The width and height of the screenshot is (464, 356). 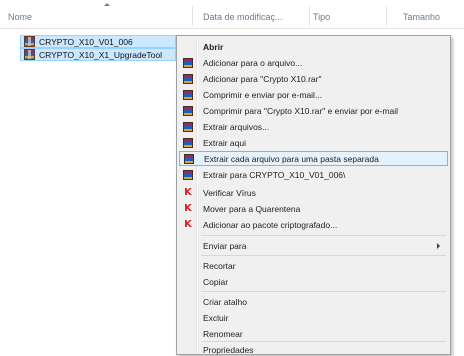 What do you see at coordinates (313, 208) in the screenshot?
I see `menu-item-quarantine: K Mover para a Quarentena` at bounding box center [313, 208].